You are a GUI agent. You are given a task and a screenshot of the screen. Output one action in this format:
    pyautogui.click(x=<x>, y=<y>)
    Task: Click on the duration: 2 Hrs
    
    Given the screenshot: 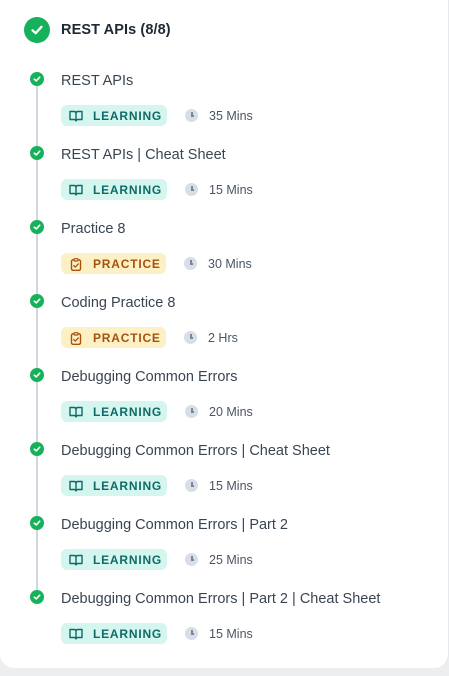 What is the action you would take?
    pyautogui.click(x=223, y=337)
    